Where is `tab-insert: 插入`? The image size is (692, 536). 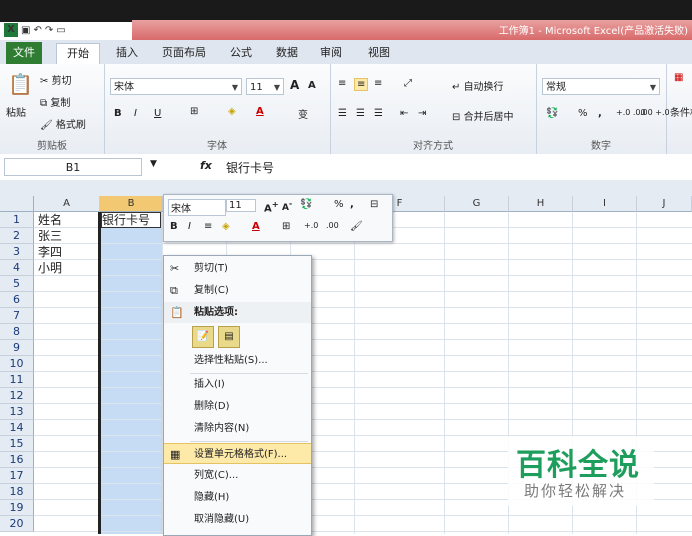
tab-insert: 插入 is located at coordinates (127, 53).